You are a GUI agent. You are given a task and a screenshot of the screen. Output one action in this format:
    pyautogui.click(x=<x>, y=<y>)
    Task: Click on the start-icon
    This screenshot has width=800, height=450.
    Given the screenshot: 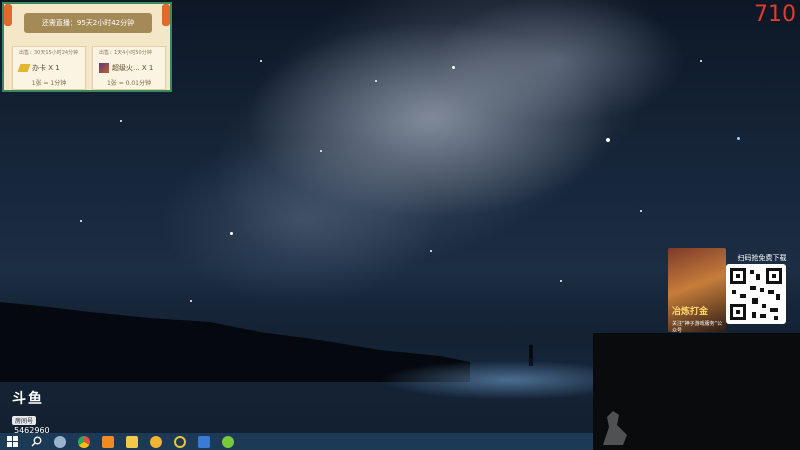 What is the action you would take?
    pyautogui.click(x=12, y=441)
    